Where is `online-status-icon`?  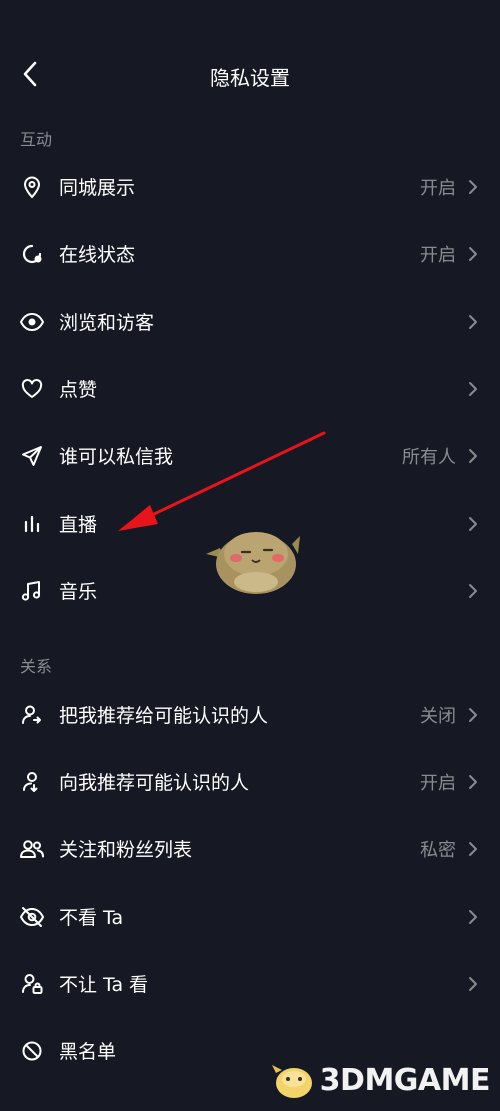 online-status-icon is located at coordinates (32, 254).